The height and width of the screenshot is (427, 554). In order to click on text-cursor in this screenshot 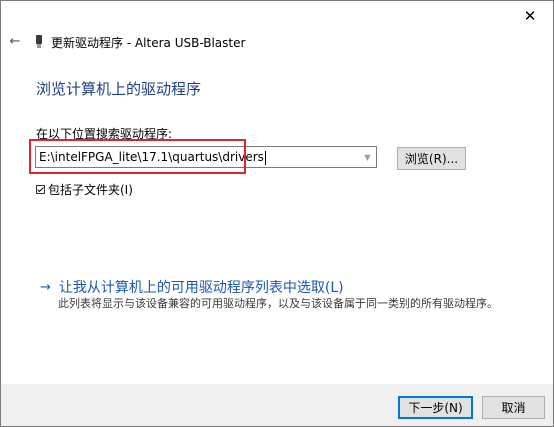, I will do `click(265, 157)`.